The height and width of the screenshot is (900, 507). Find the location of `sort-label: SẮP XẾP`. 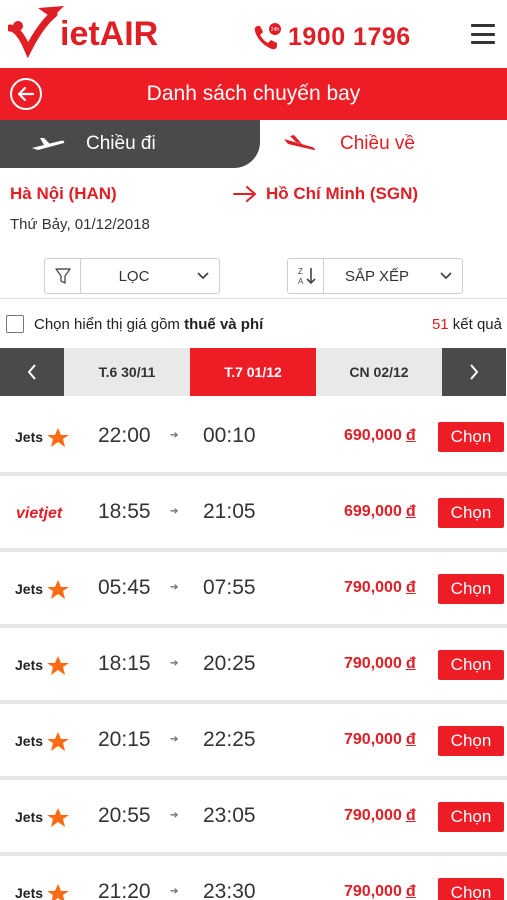

sort-label: SẮP XẾP is located at coordinates (377, 276).